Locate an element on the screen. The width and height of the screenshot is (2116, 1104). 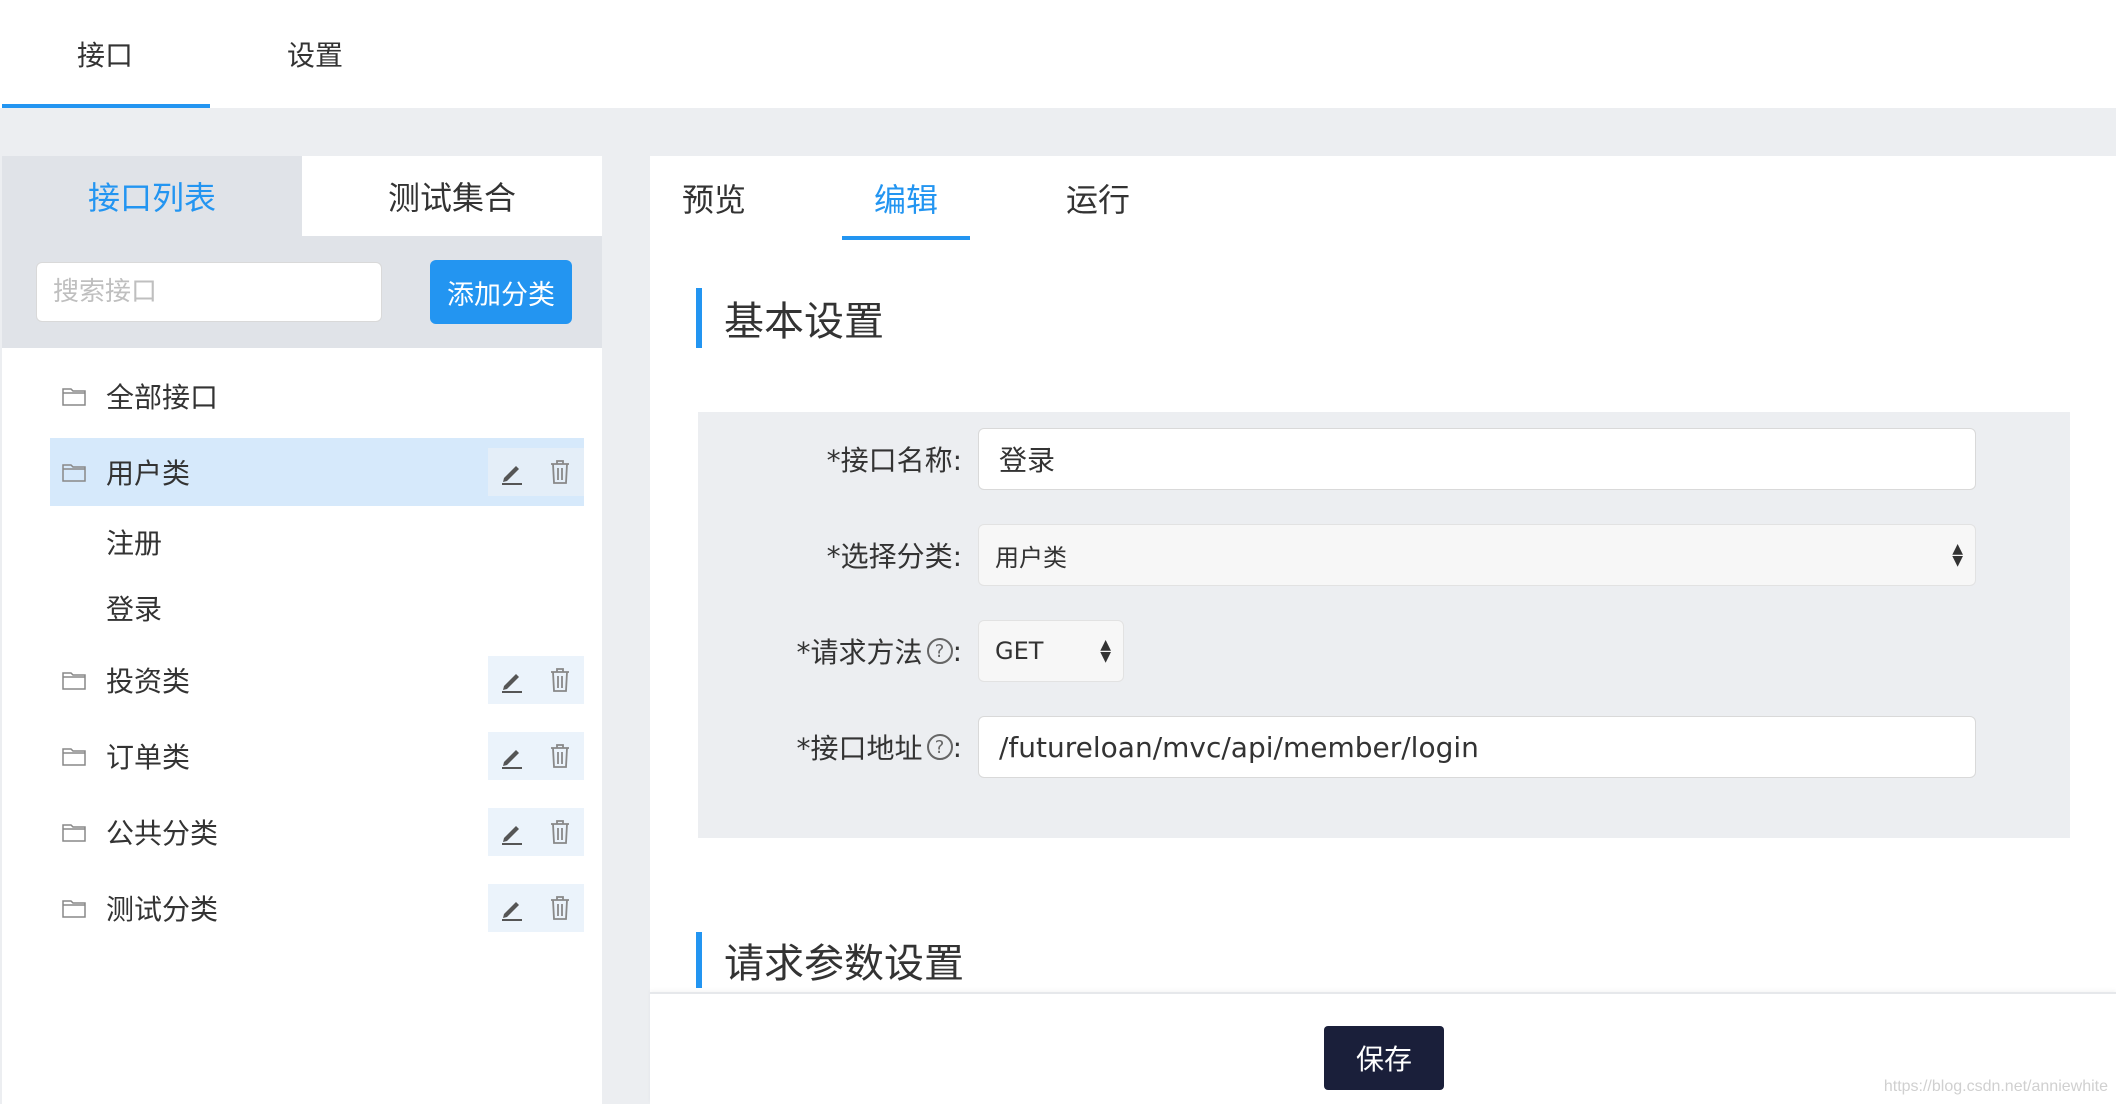
field-label-category: *选择分类: is located at coordinates (894, 556).